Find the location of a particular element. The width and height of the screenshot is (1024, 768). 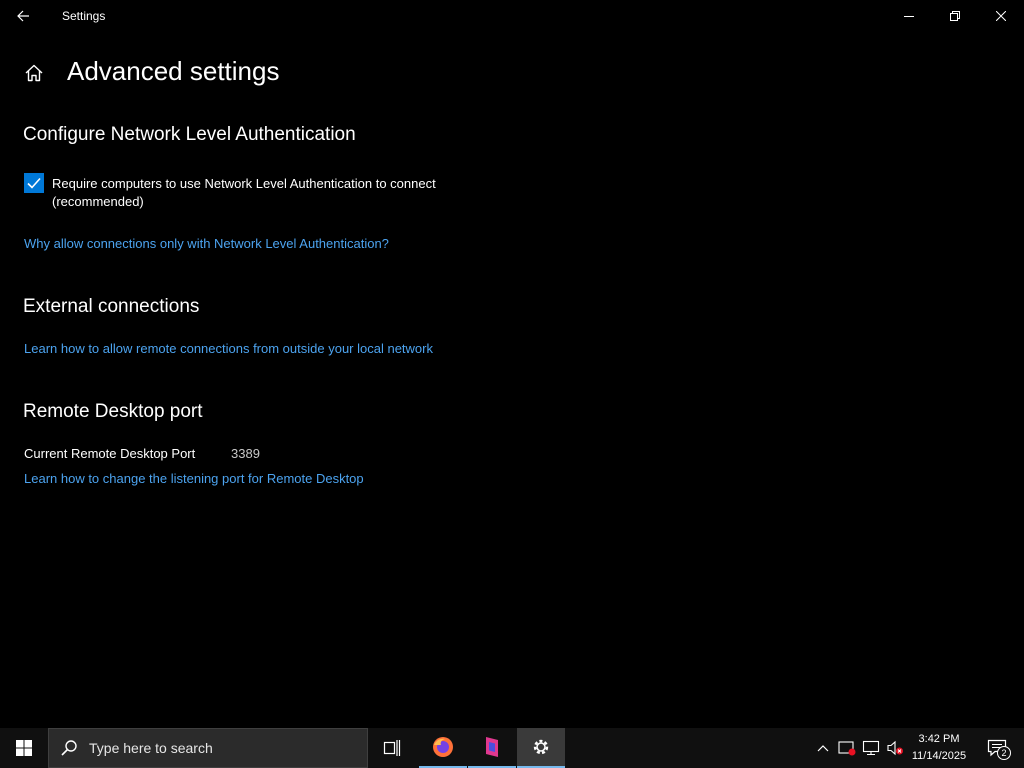

security-icon is located at coordinates (847, 748).